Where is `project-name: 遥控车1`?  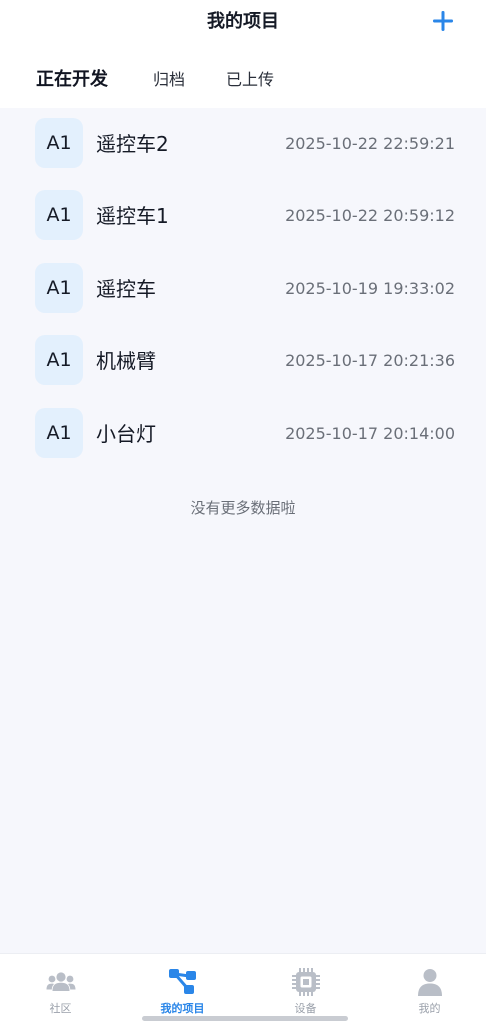 project-name: 遥控车1 is located at coordinates (132, 216).